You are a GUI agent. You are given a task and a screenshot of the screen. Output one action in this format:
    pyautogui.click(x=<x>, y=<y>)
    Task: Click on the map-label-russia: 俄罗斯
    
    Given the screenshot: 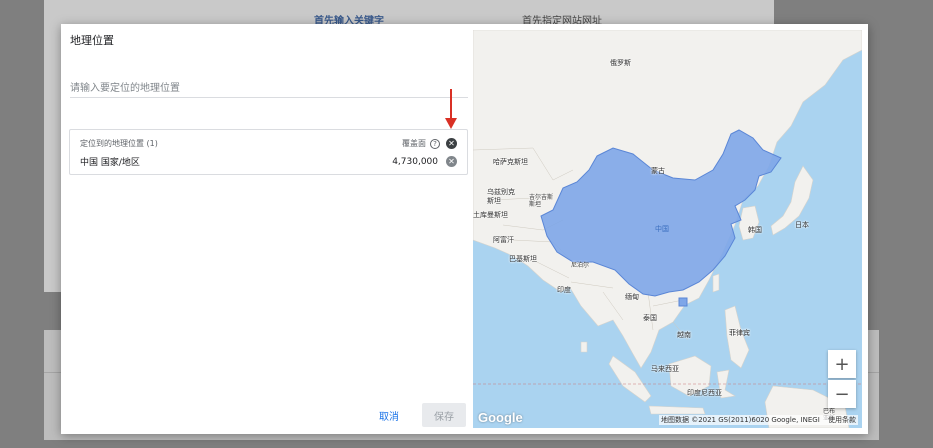 What is the action you would take?
    pyautogui.click(x=620, y=63)
    